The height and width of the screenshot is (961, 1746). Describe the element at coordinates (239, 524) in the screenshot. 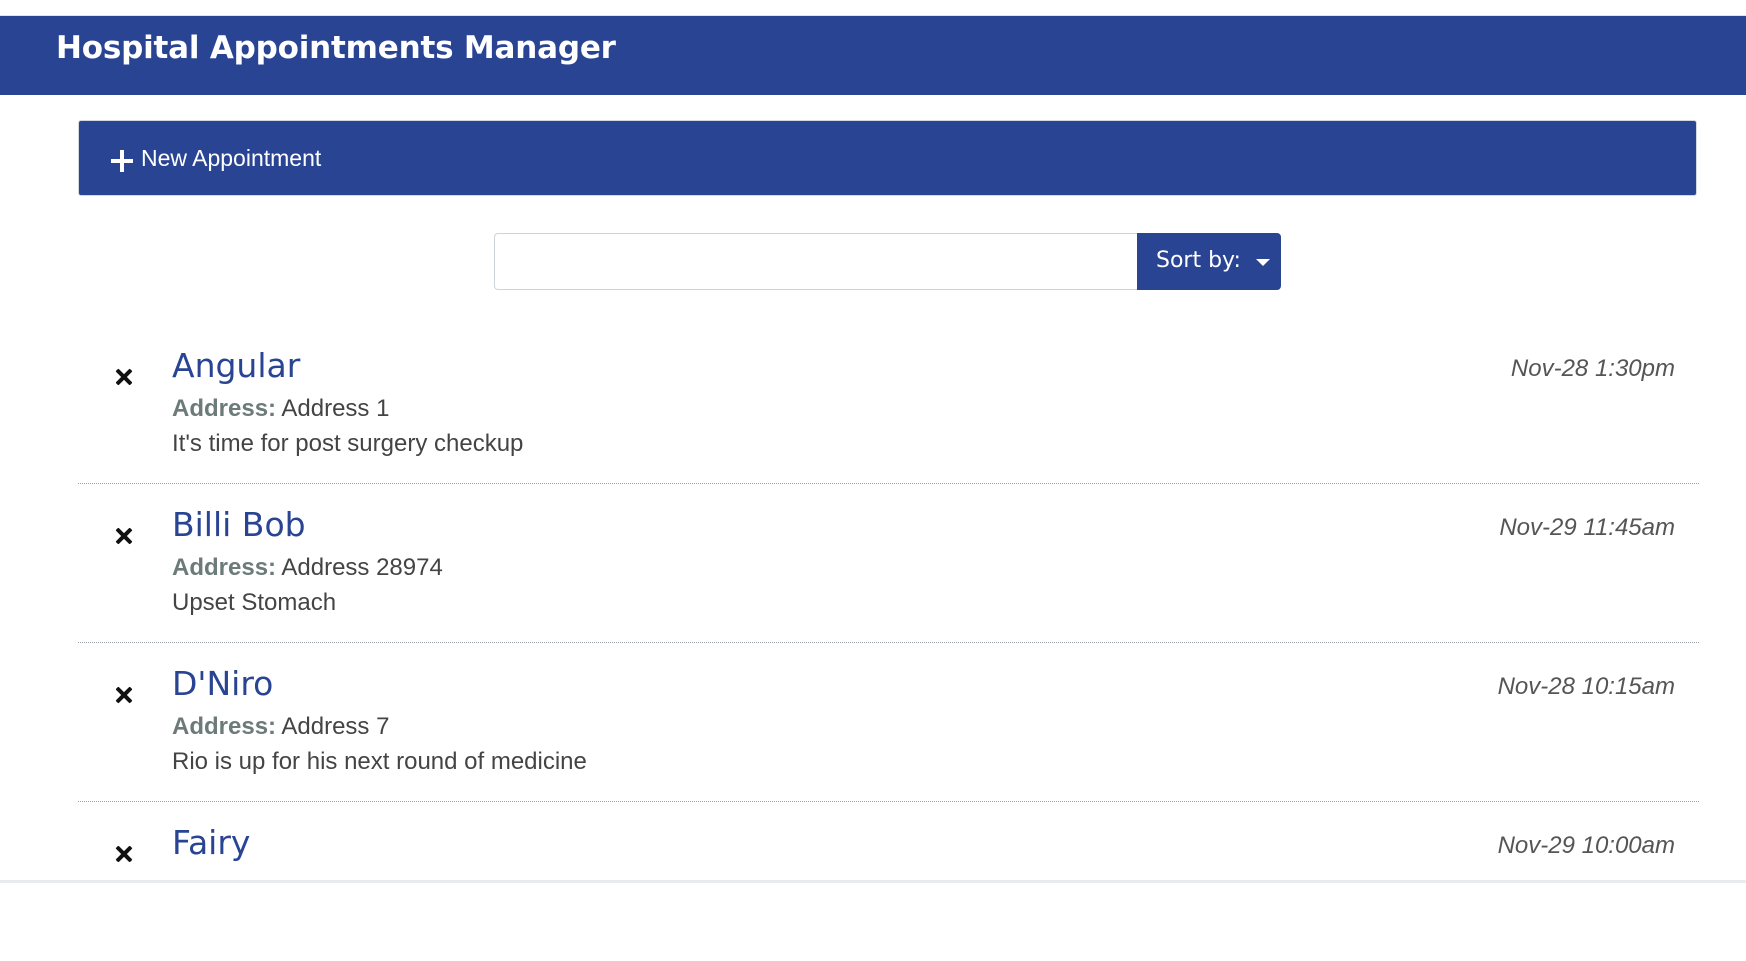

I see `appointment-name: Billi Bob` at that location.